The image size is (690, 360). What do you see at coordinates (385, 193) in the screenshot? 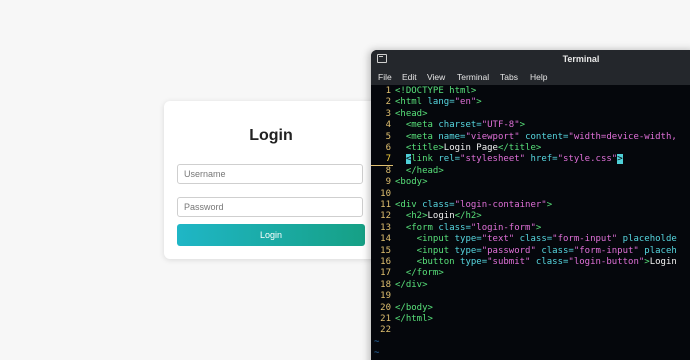
I see `line-number: 10` at bounding box center [385, 193].